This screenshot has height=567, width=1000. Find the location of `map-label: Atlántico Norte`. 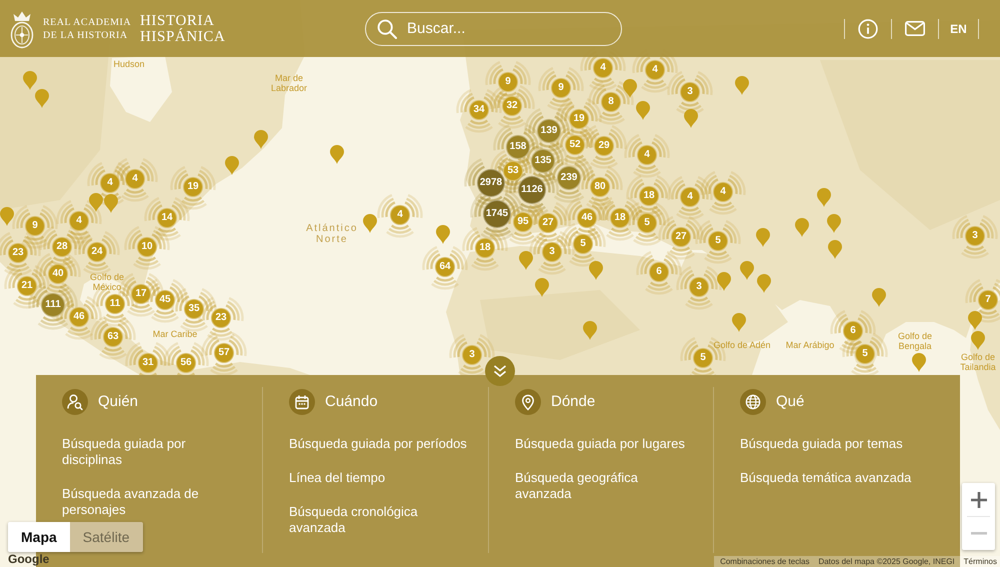

map-label: Atlántico Norte is located at coordinates (332, 234).